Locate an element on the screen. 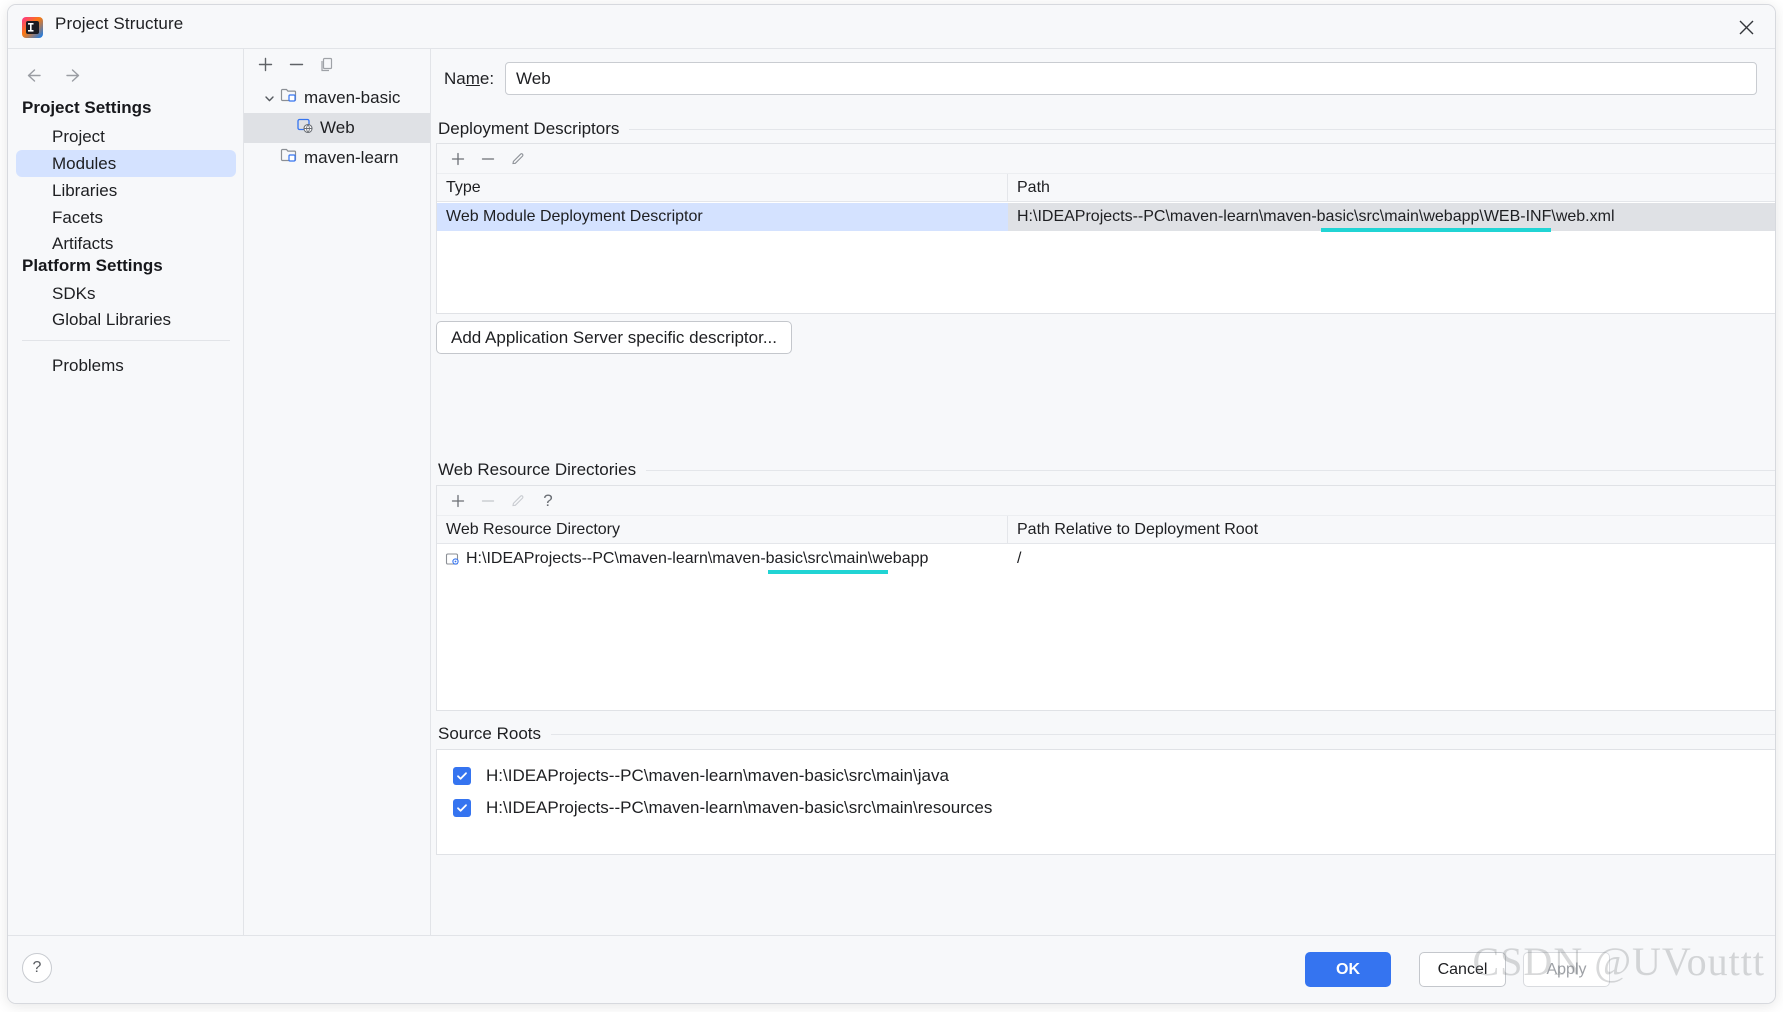 This screenshot has width=1783, height=1012. arrow-right-icon is located at coordinates (74, 75).